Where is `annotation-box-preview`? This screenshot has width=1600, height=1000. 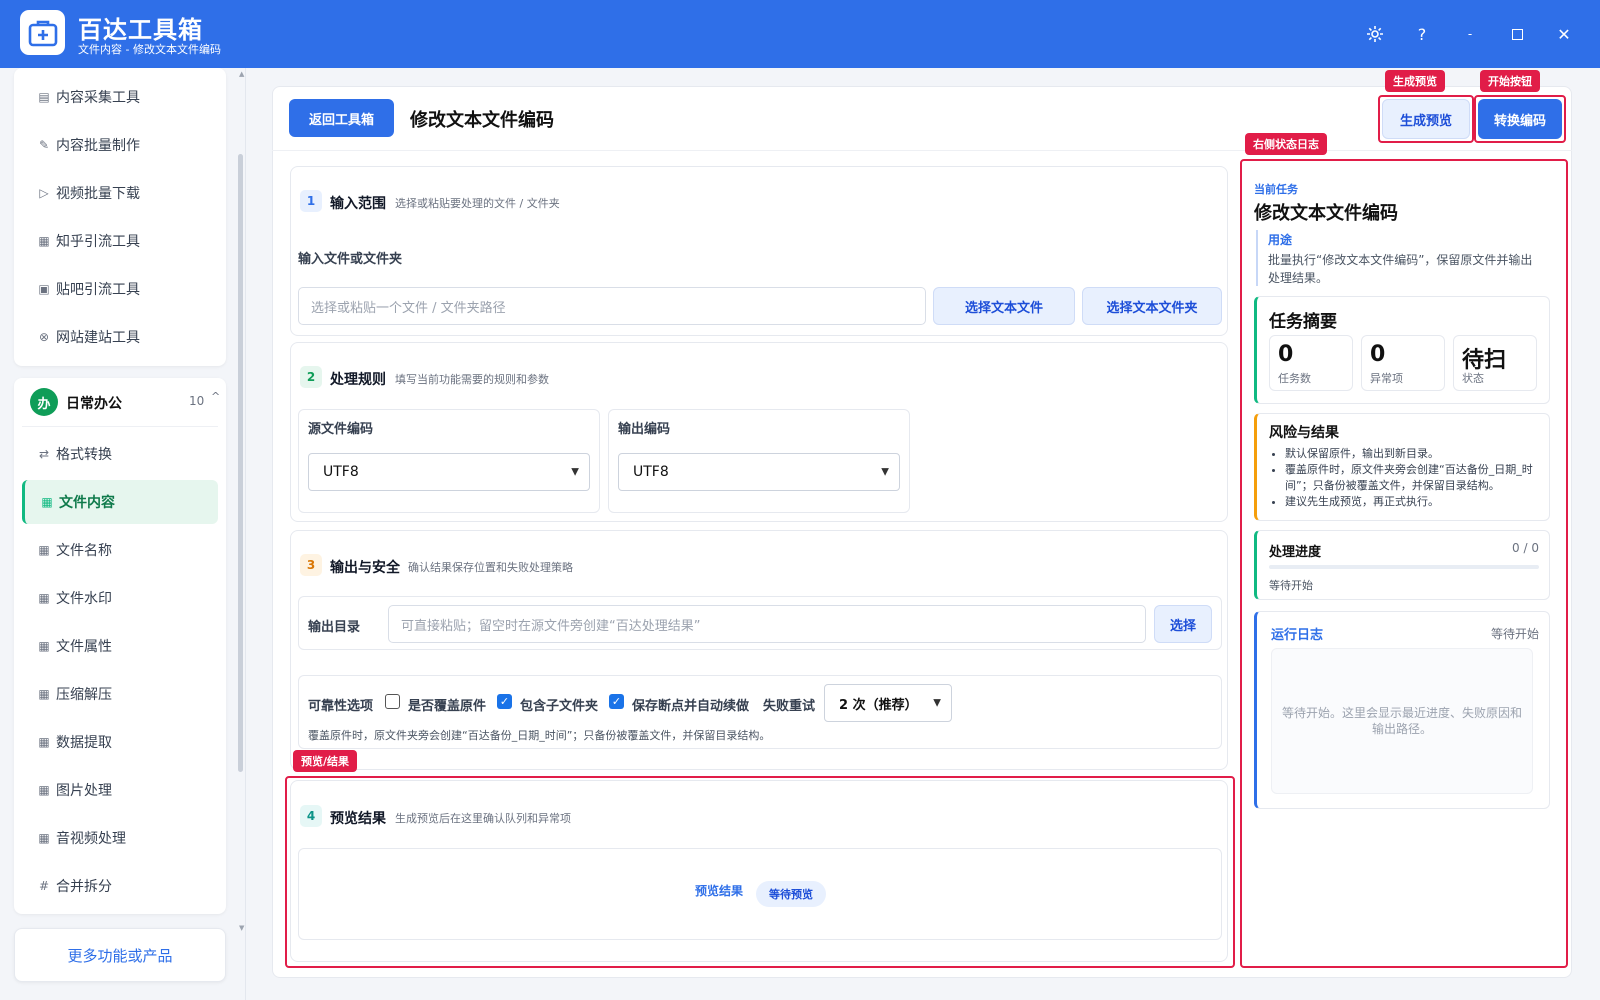
annotation-box-preview is located at coordinates (1426, 119).